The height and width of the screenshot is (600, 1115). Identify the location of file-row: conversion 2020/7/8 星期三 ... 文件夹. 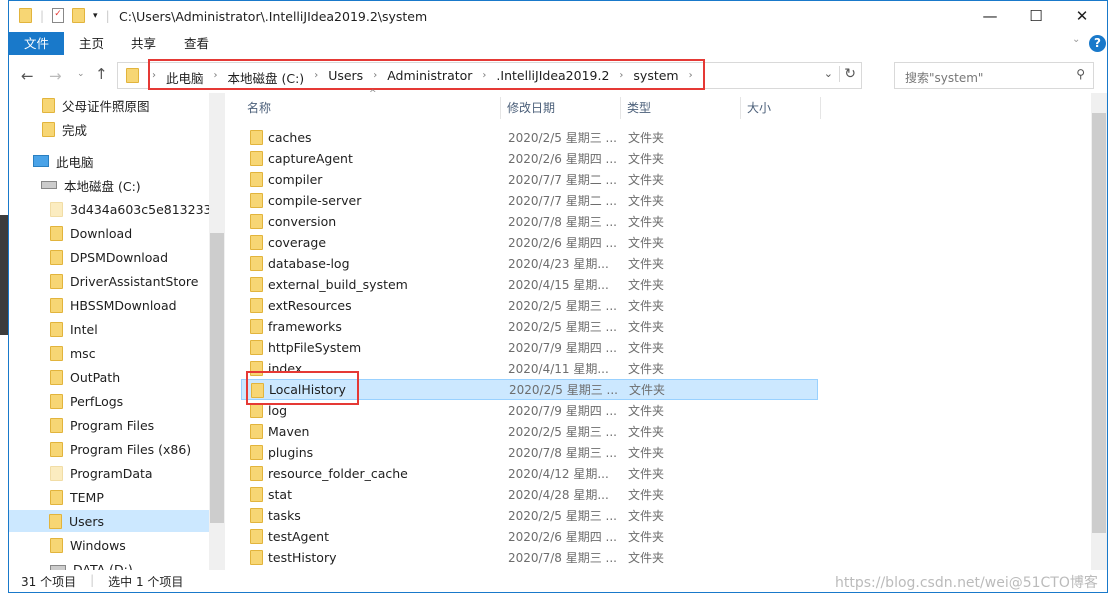
(529, 221).